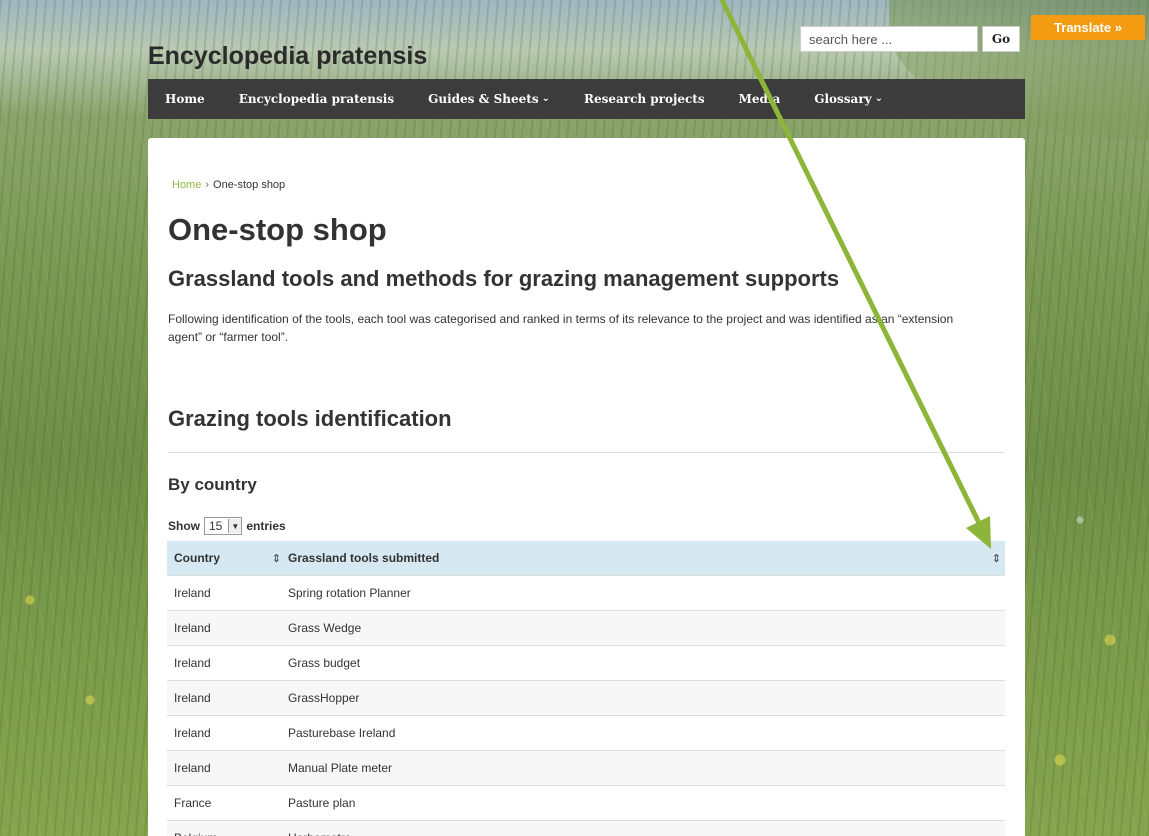 The height and width of the screenshot is (836, 1149). What do you see at coordinates (643, 628) in the screenshot?
I see `cell-tool: Grass Wedge` at bounding box center [643, 628].